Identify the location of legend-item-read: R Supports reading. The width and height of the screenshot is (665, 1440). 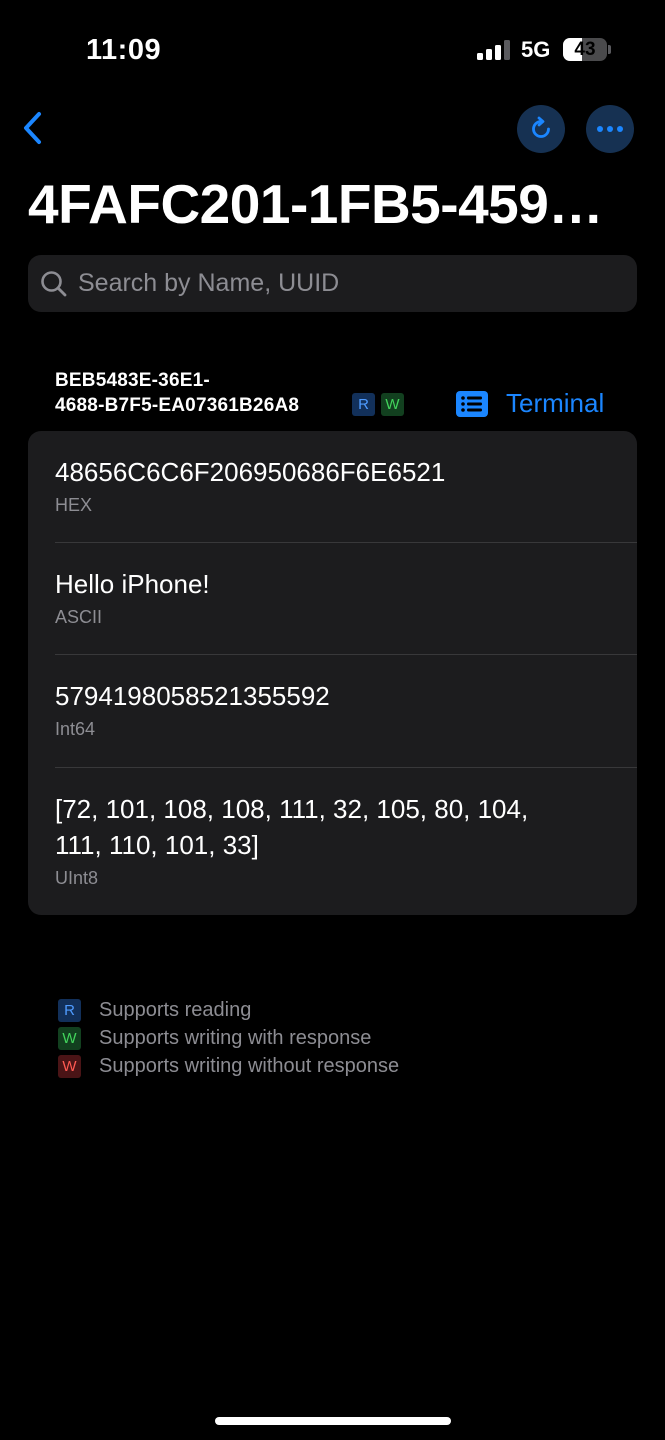
(228, 1010).